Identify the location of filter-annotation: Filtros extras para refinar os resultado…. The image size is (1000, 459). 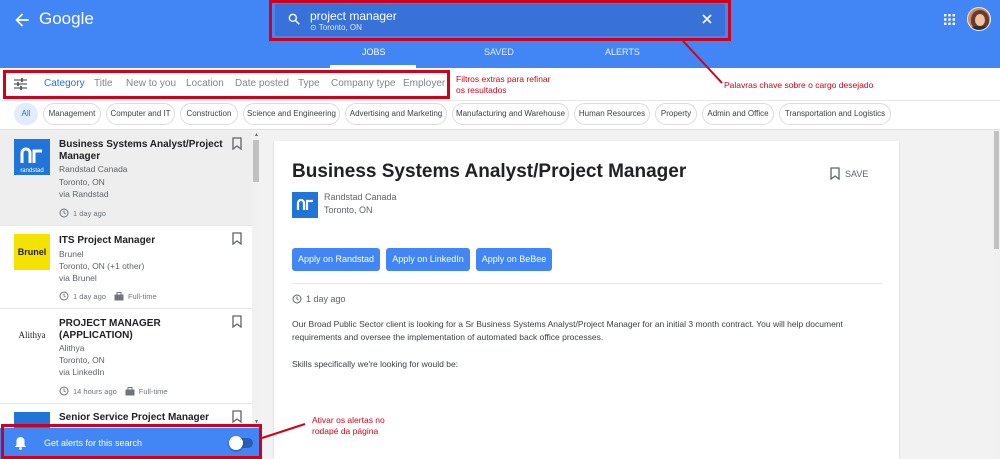
(503, 84).